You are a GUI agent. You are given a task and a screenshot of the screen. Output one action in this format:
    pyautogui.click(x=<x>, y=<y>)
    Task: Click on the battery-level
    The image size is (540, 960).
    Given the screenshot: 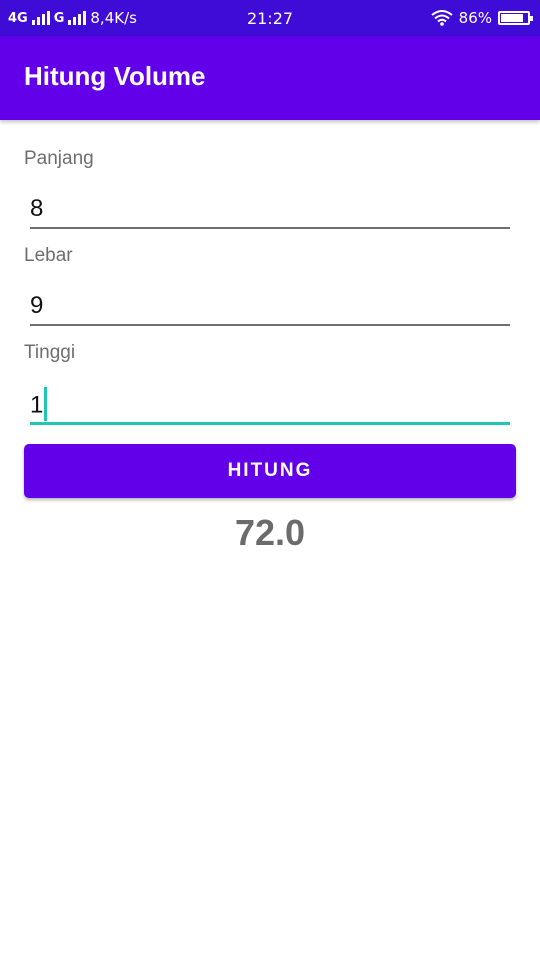 What is the action you would take?
    pyautogui.click(x=512, y=18)
    